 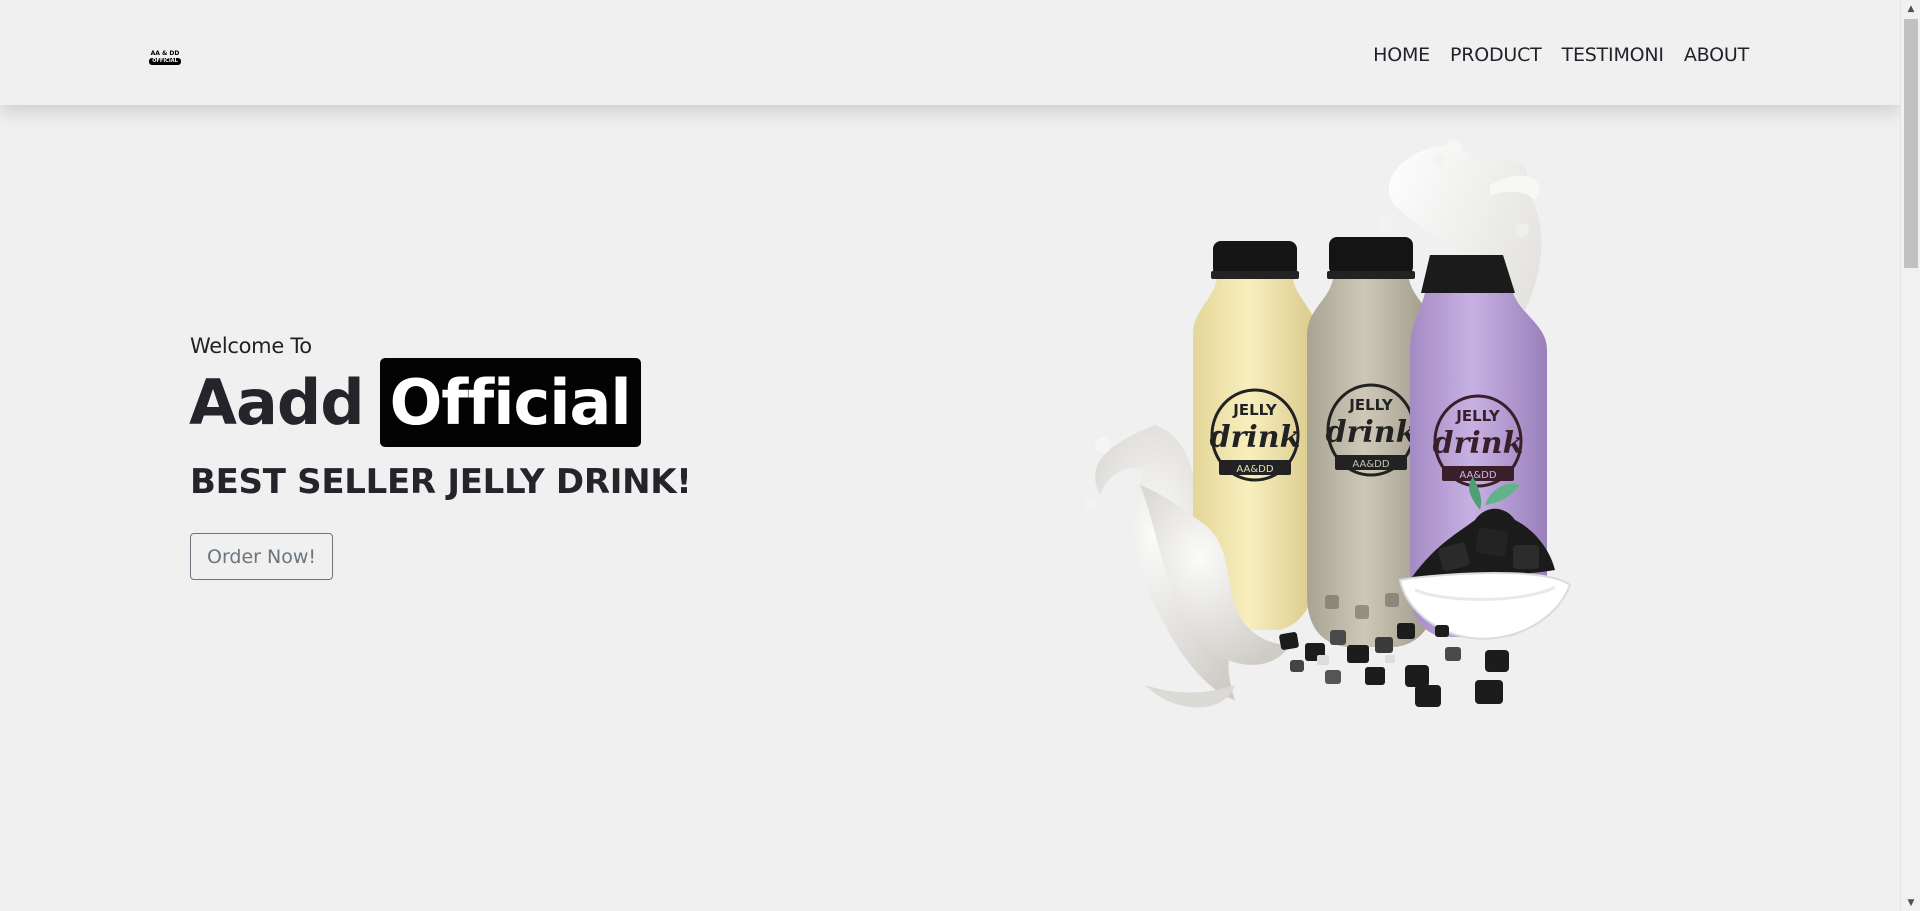 What do you see at coordinates (1910, 455) in the screenshot?
I see `vertical-scrollbar: ▲ ▼` at bounding box center [1910, 455].